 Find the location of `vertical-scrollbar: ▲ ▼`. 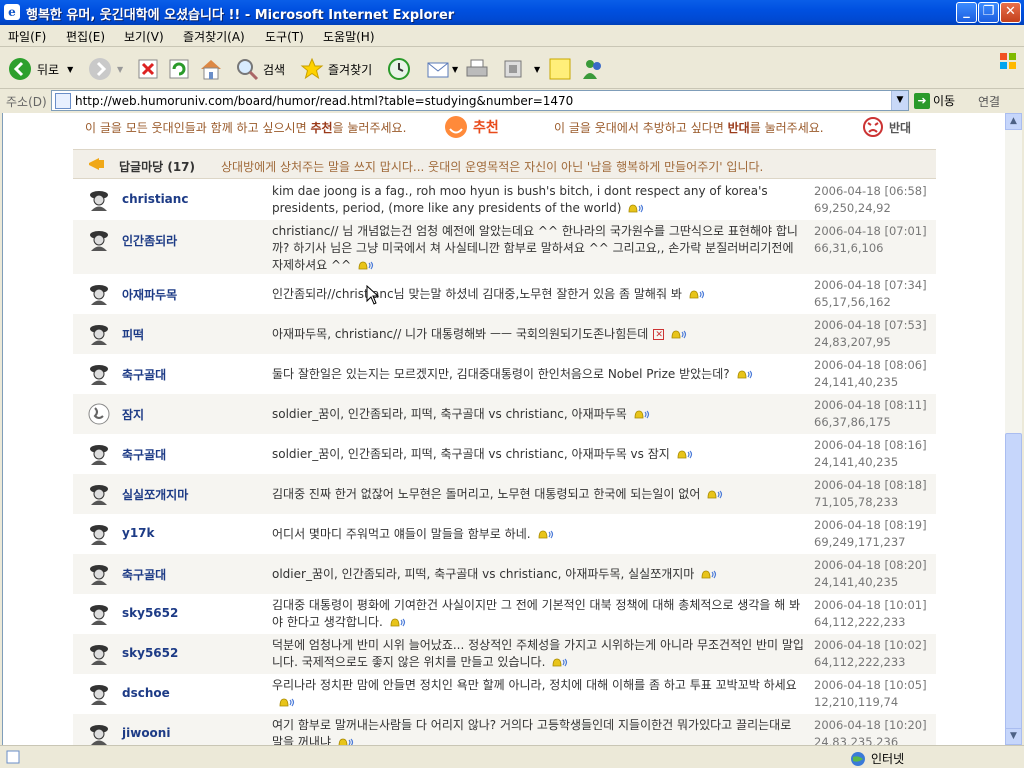

vertical-scrollbar: ▲ ▼ is located at coordinates (1013, 429).